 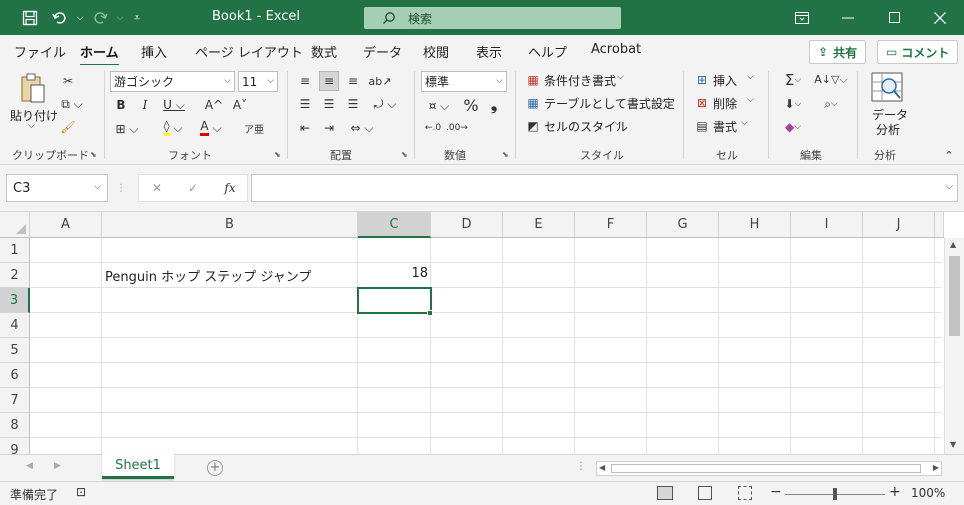 I want to click on search-box: 検索, so click(x=492, y=18).